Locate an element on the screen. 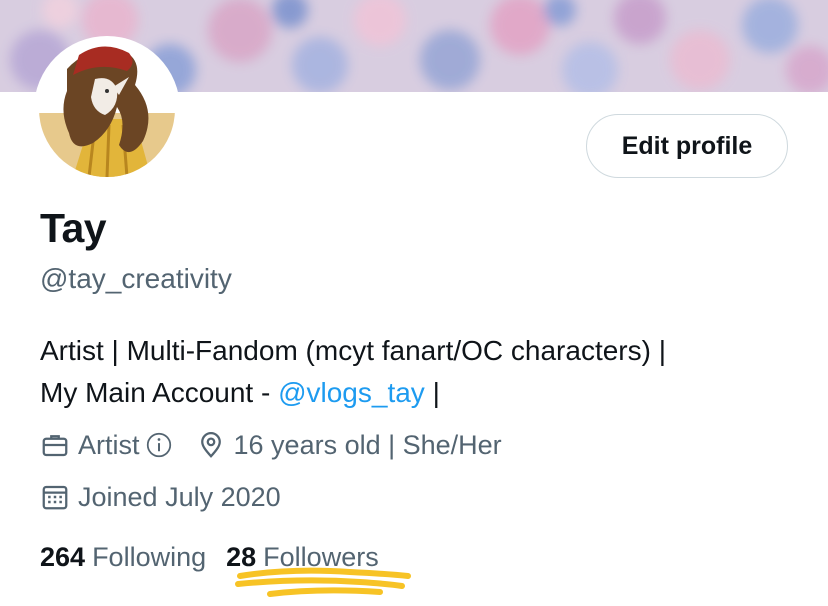  profile-avatar is located at coordinates (107, 109).